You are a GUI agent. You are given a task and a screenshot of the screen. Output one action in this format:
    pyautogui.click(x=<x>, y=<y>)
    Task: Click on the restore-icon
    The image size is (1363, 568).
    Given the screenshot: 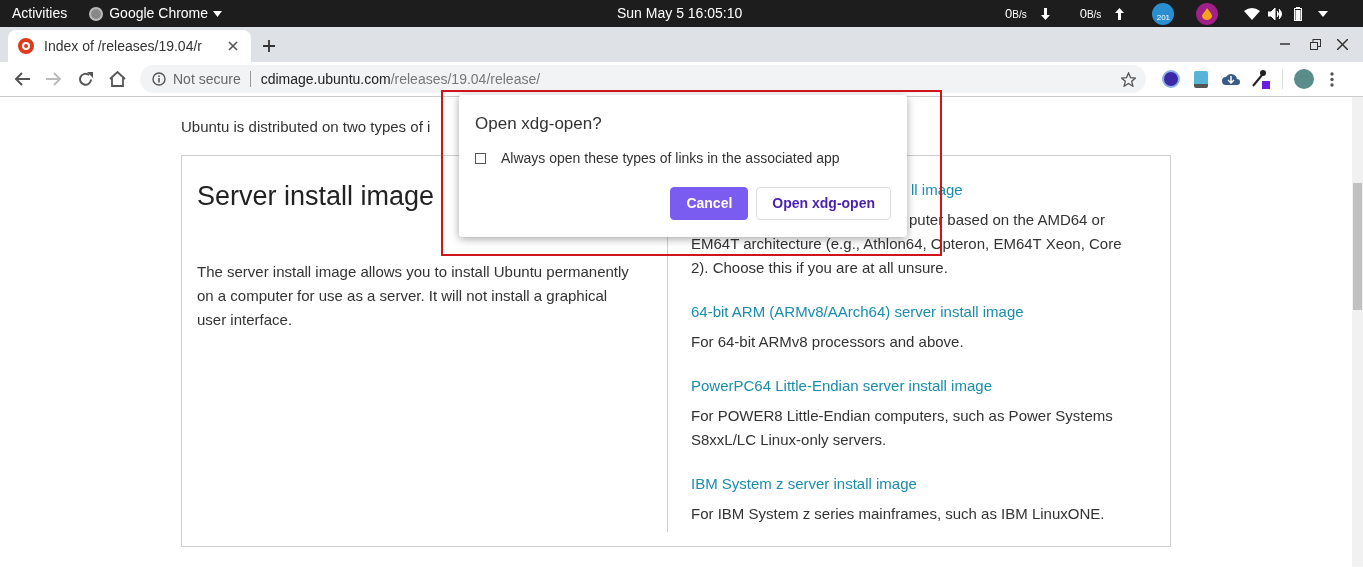 What is the action you would take?
    pyautogui.click(x=1315, y=44)
    